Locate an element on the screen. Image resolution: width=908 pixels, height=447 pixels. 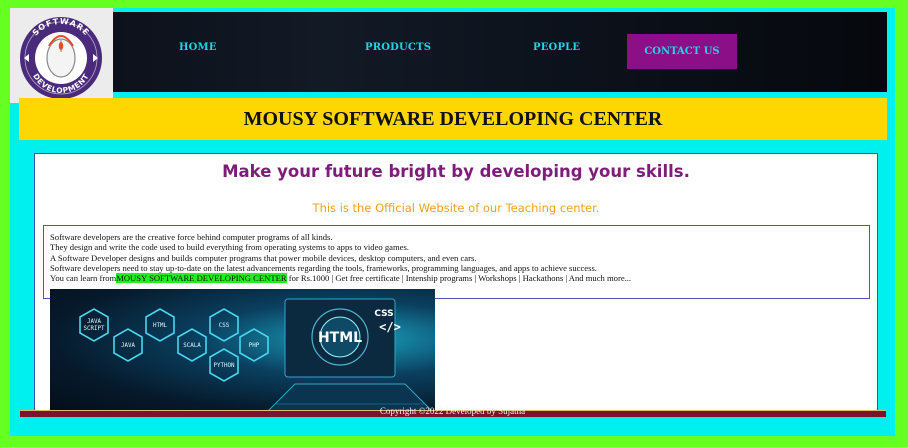
hex-label: PYTHON is located at coordinates (224, 366).